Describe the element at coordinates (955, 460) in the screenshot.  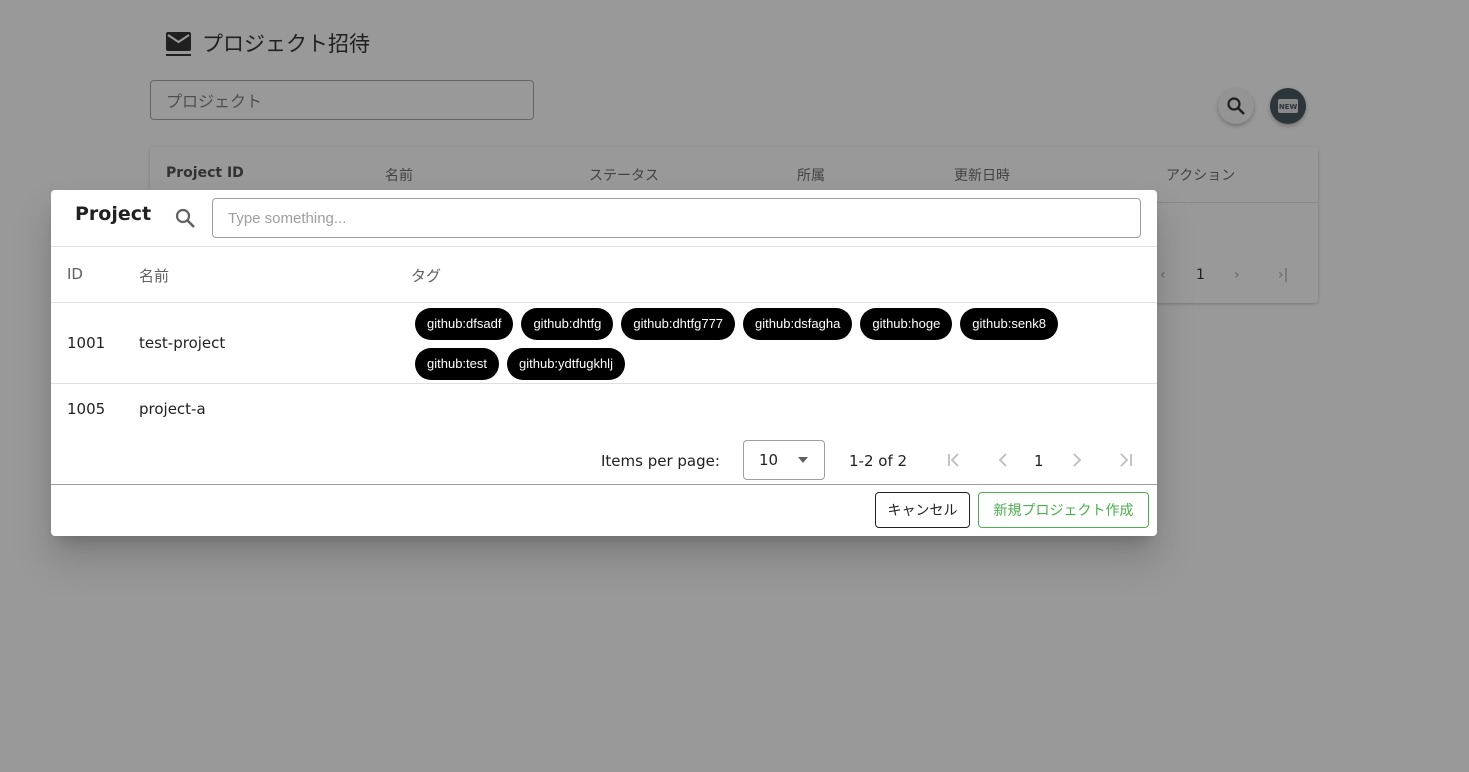
I see `first-page-icon` at that location.